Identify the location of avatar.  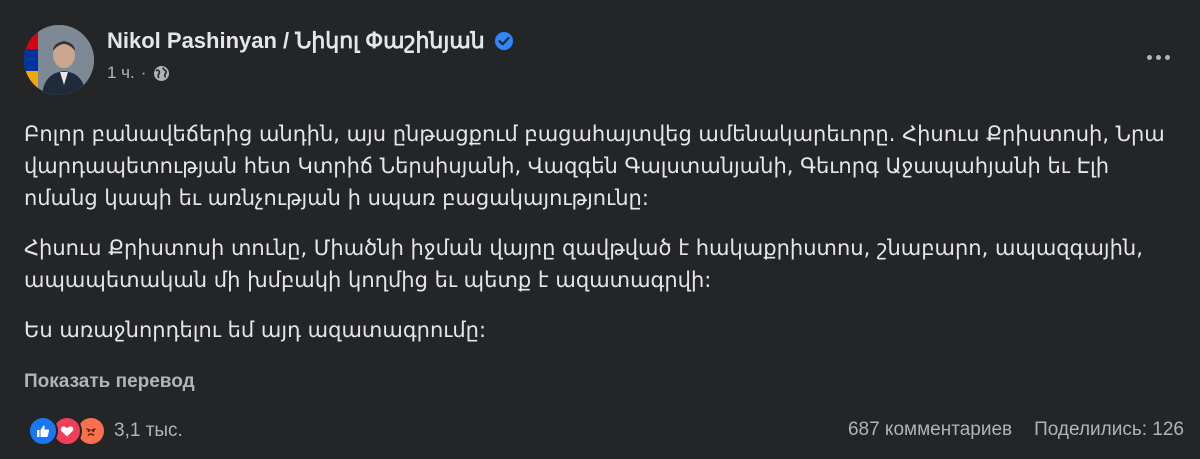
(59, 60).